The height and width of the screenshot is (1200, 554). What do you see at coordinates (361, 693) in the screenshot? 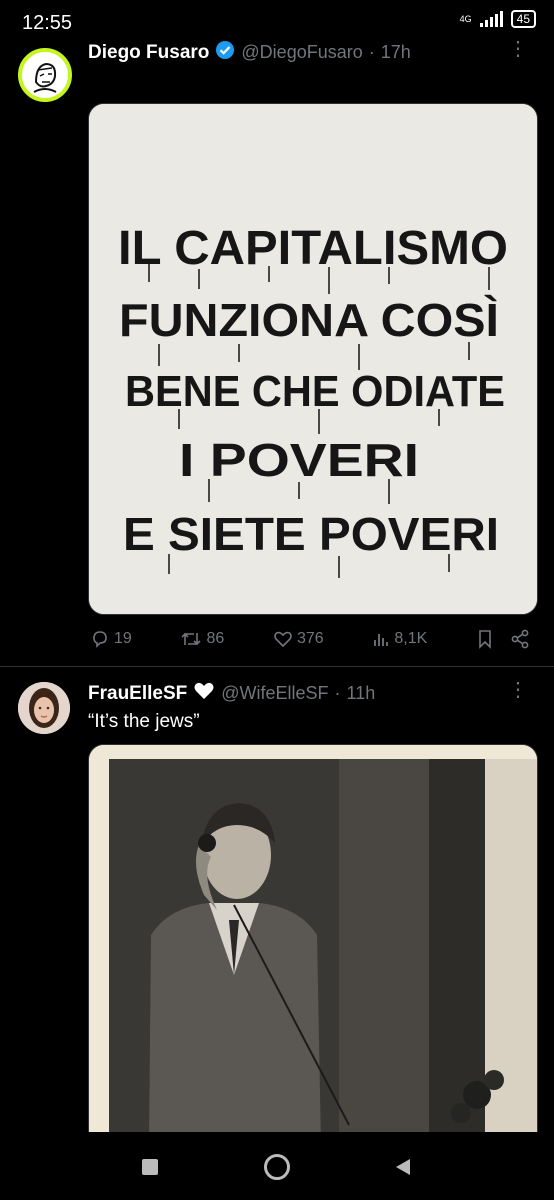
I see `timestamp: 11h` at bounding box center [361, 693].